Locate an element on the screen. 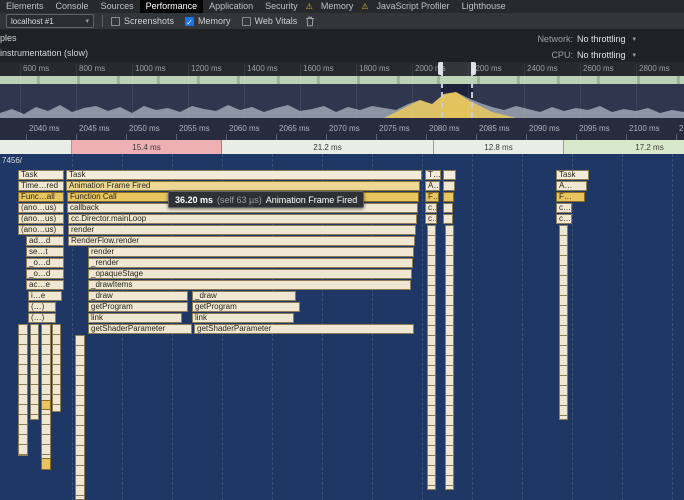  checkbox-memory: ✓ Memory is located at coordinates (208, 21).